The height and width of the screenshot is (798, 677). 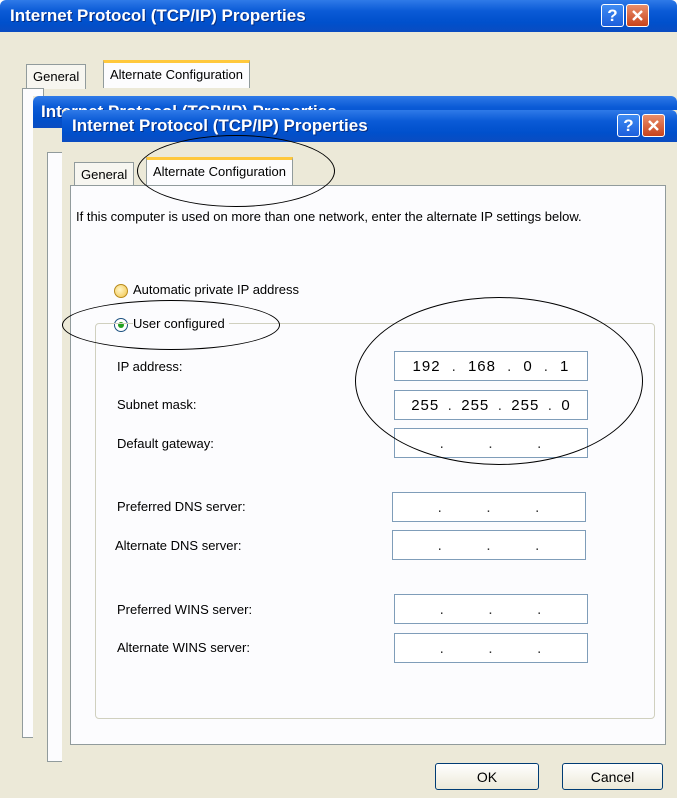 I want to click on back-tab-alternate: Alternate Configuration, so click(x=176, y=74).